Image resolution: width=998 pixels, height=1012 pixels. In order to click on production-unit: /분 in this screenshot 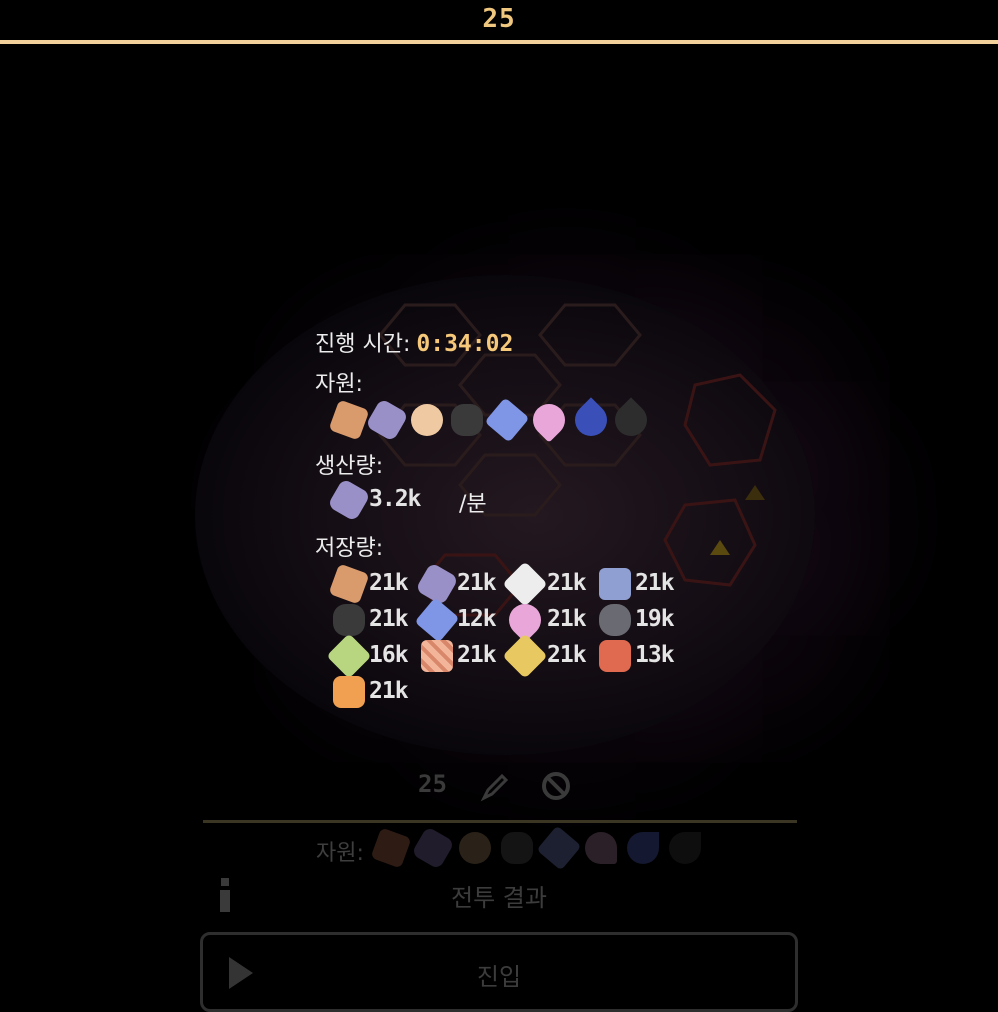, I will do `click(473, 504)`.